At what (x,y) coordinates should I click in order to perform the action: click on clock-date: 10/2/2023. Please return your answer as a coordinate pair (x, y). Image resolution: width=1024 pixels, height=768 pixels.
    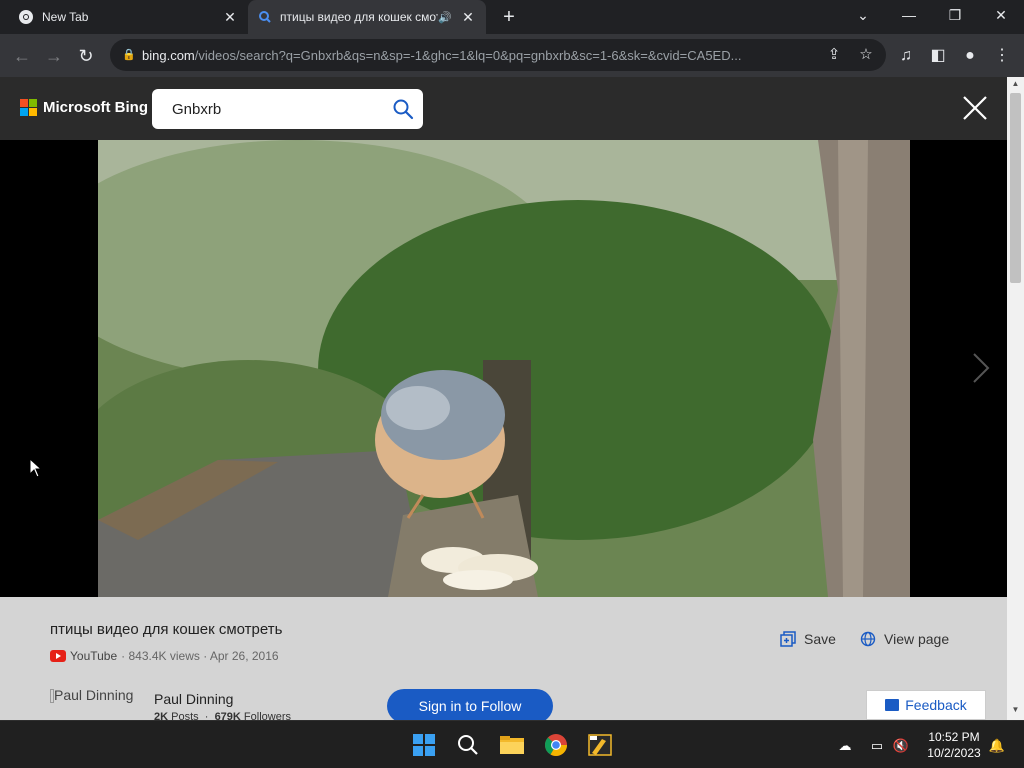
    Looking at the image, I should click on (954, 753).